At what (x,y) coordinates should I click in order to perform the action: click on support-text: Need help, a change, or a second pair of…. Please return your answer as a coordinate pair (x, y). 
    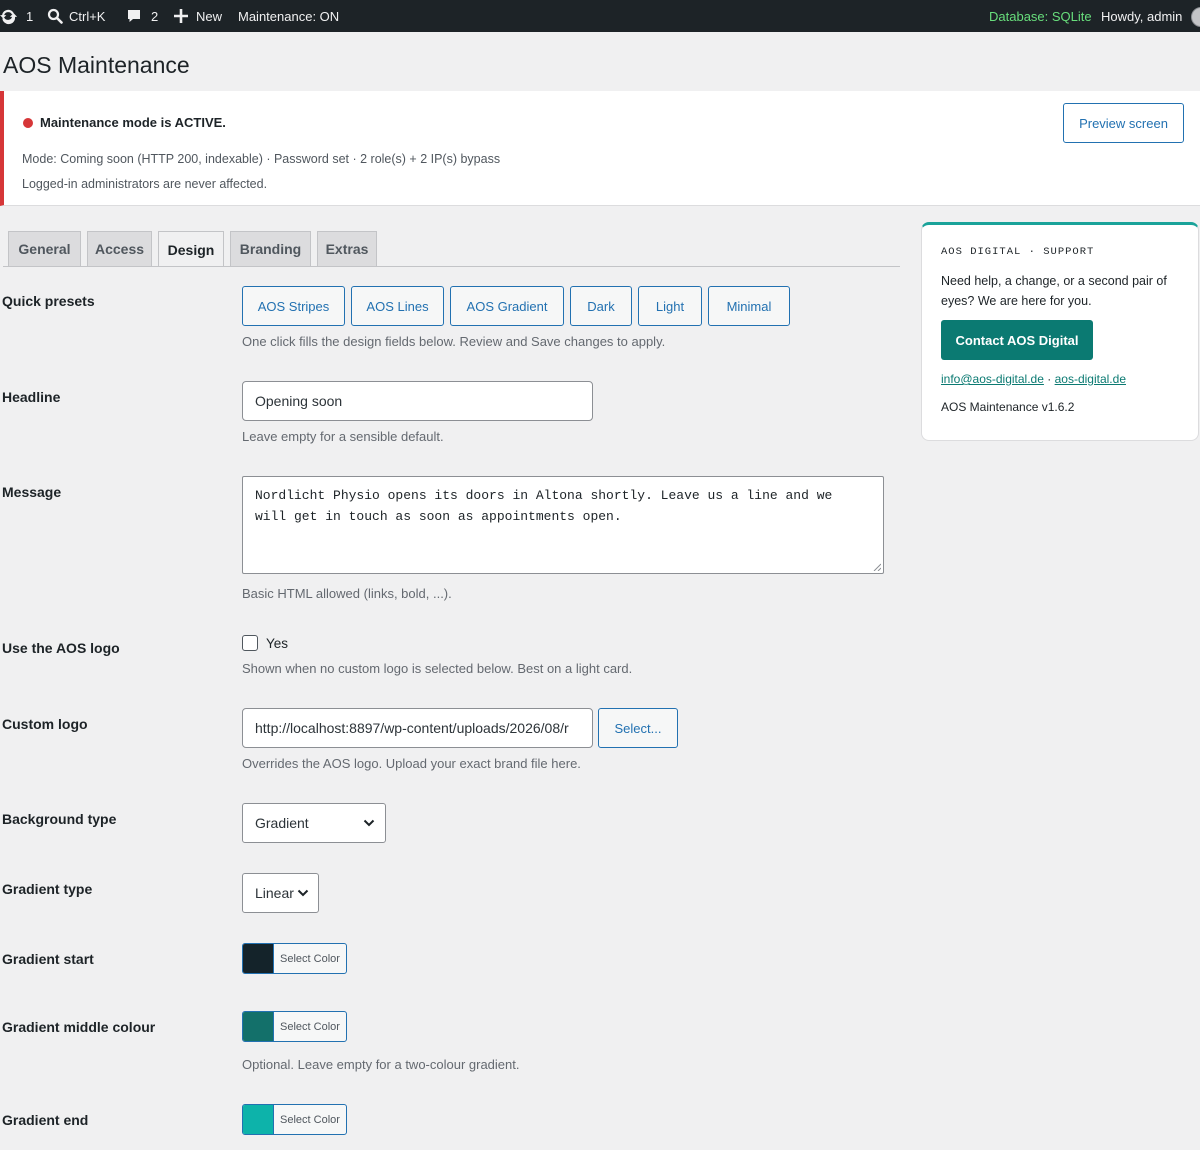
    Looking at the image, I should click on (1054, 291).